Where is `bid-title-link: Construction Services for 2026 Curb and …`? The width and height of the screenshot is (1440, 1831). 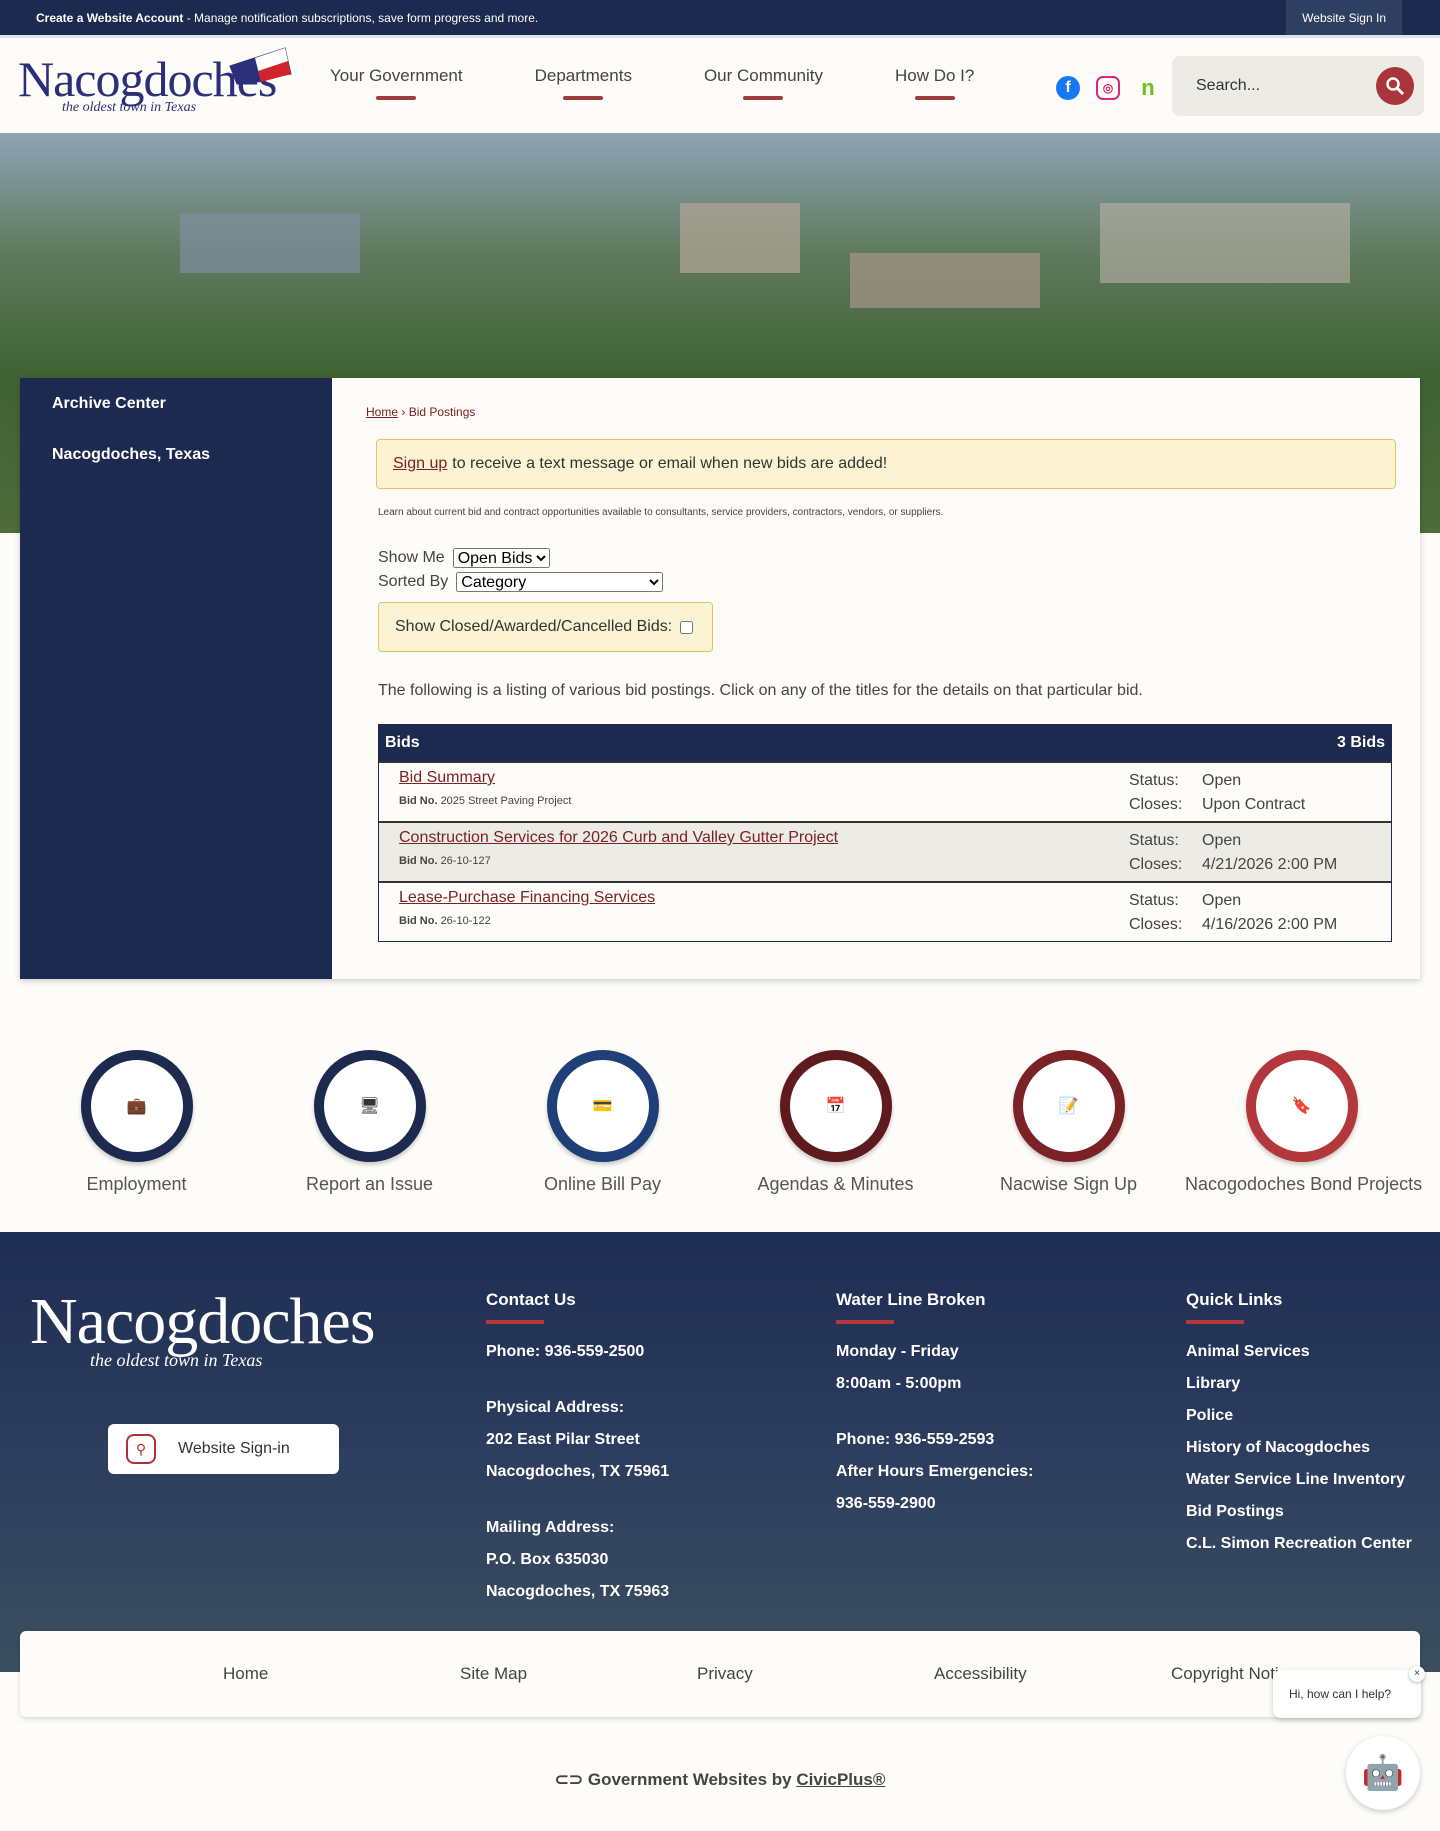 bid-title-link: Construction Services for 2026 Curb and … is located at coordinates (618, 837).